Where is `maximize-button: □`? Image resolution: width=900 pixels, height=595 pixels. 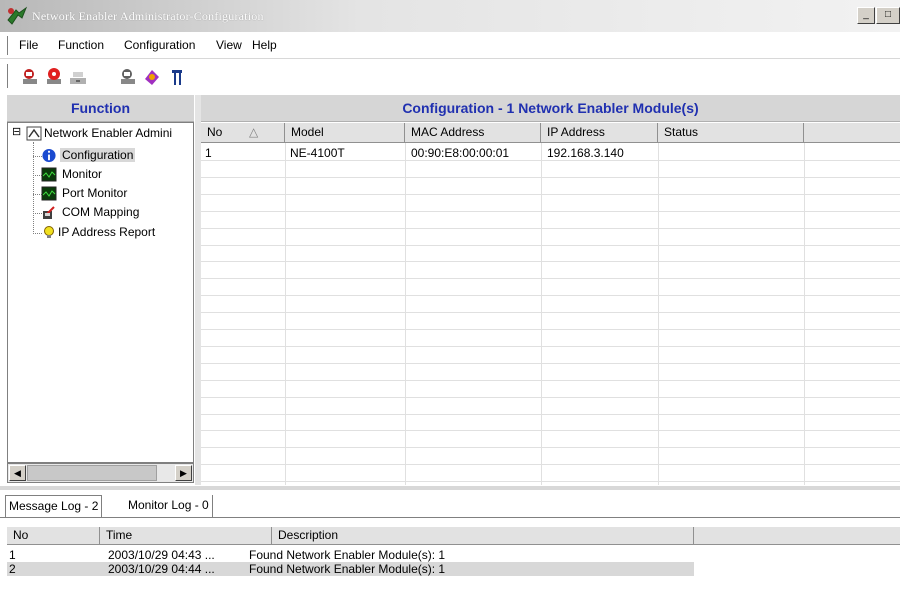
maximize-button: □ is located at coordinates (888, 15).